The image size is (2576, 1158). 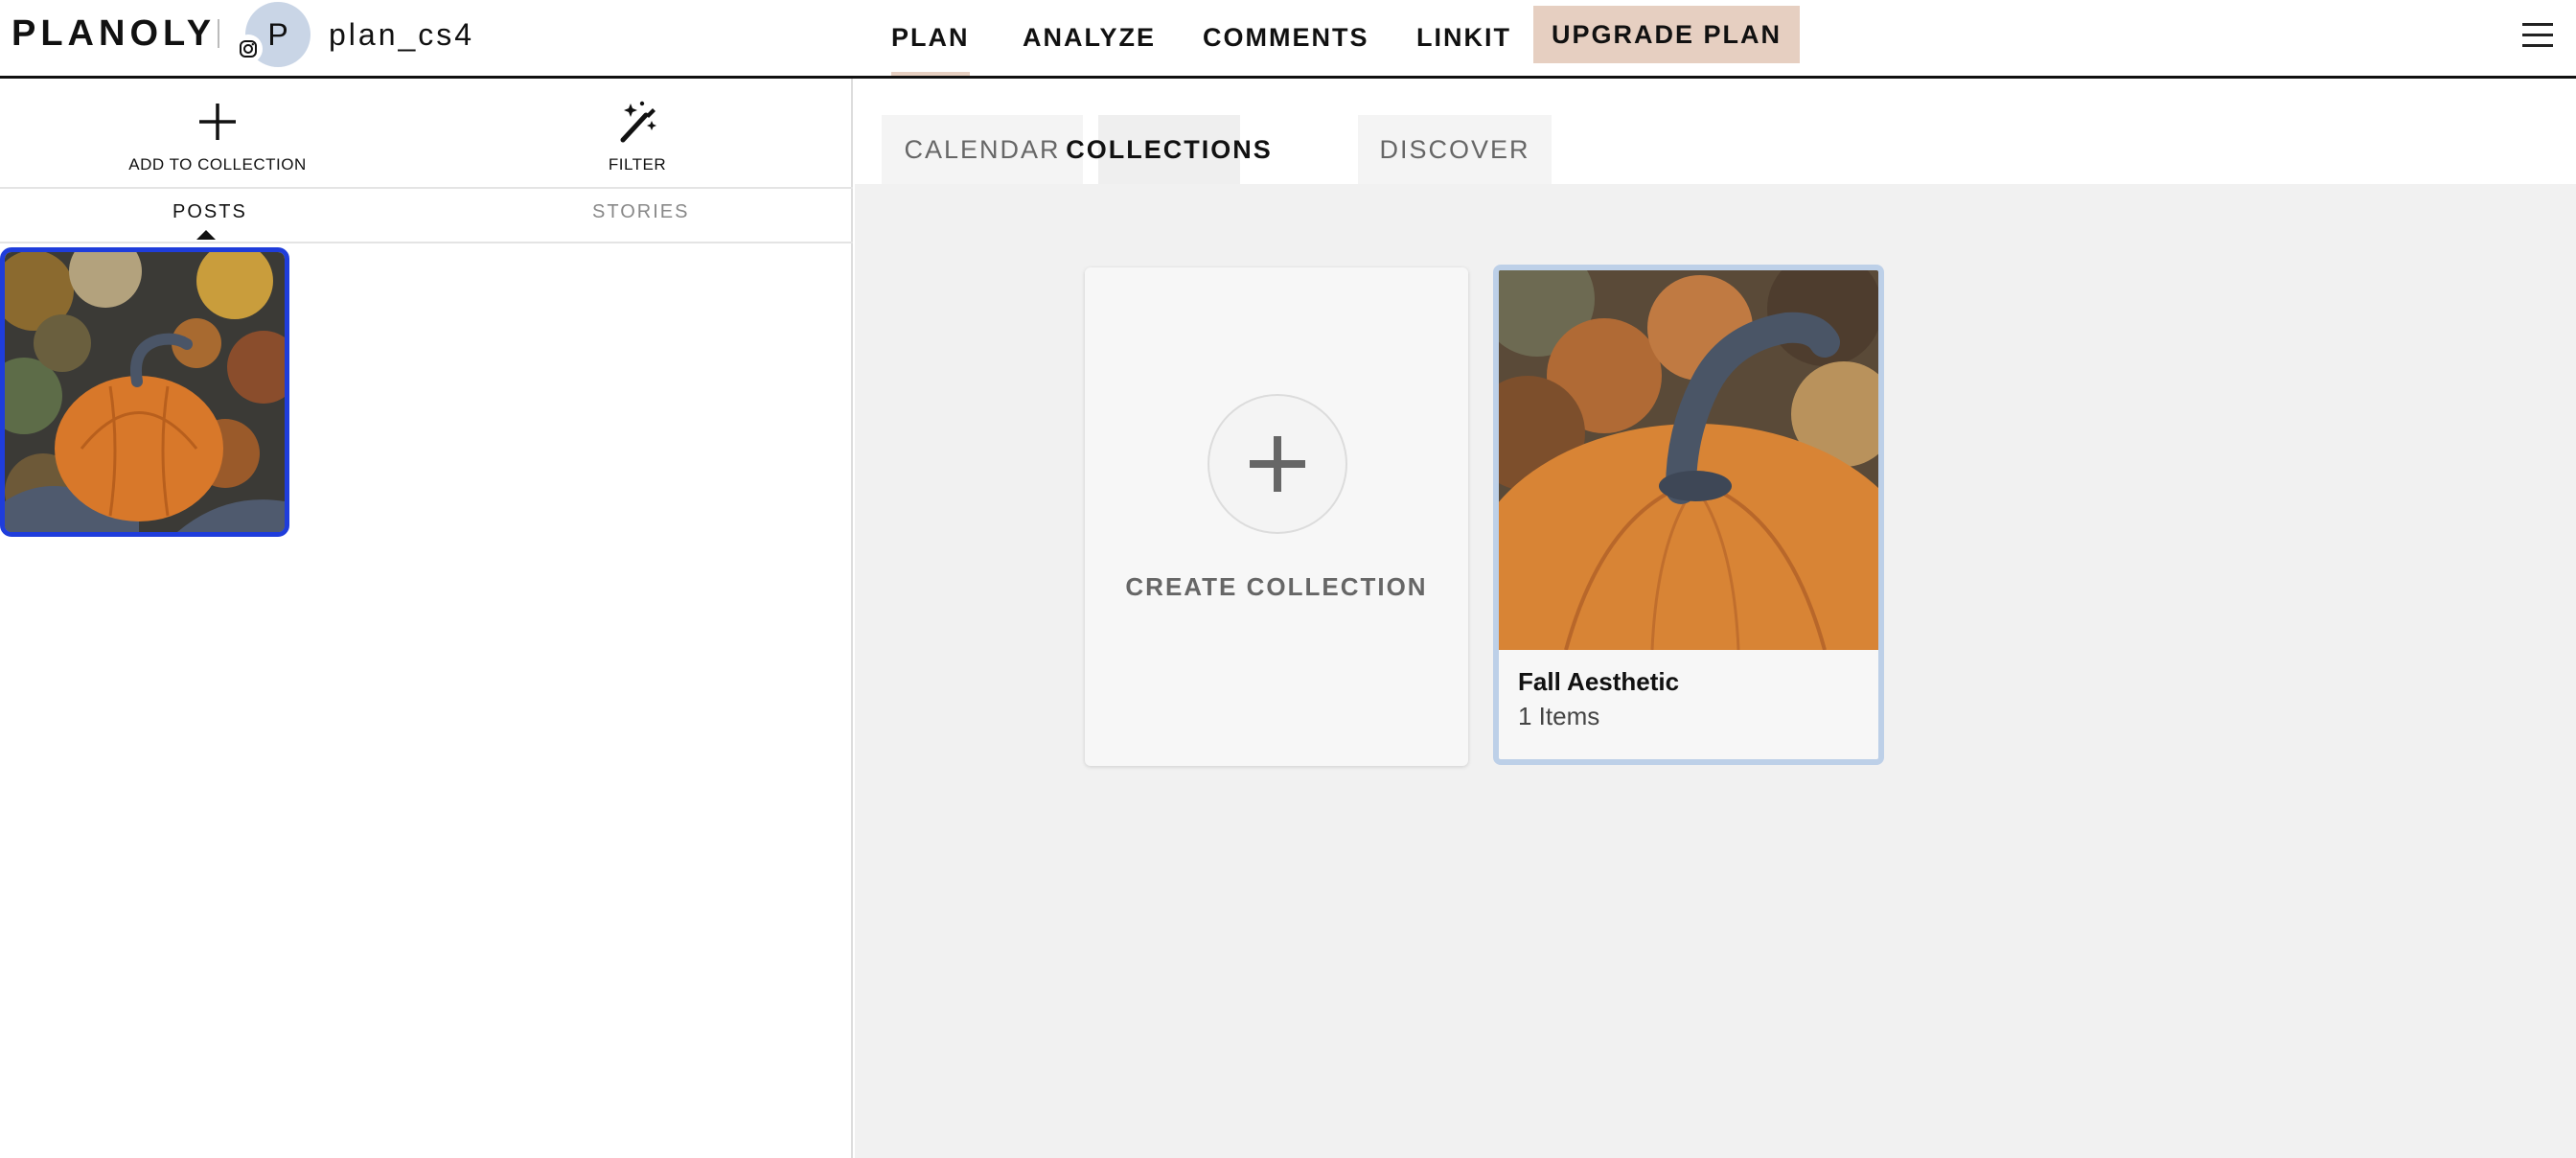 I want to click on add-to-collection-button: ADD TO COLLECTION, so click(x=218, y=136).